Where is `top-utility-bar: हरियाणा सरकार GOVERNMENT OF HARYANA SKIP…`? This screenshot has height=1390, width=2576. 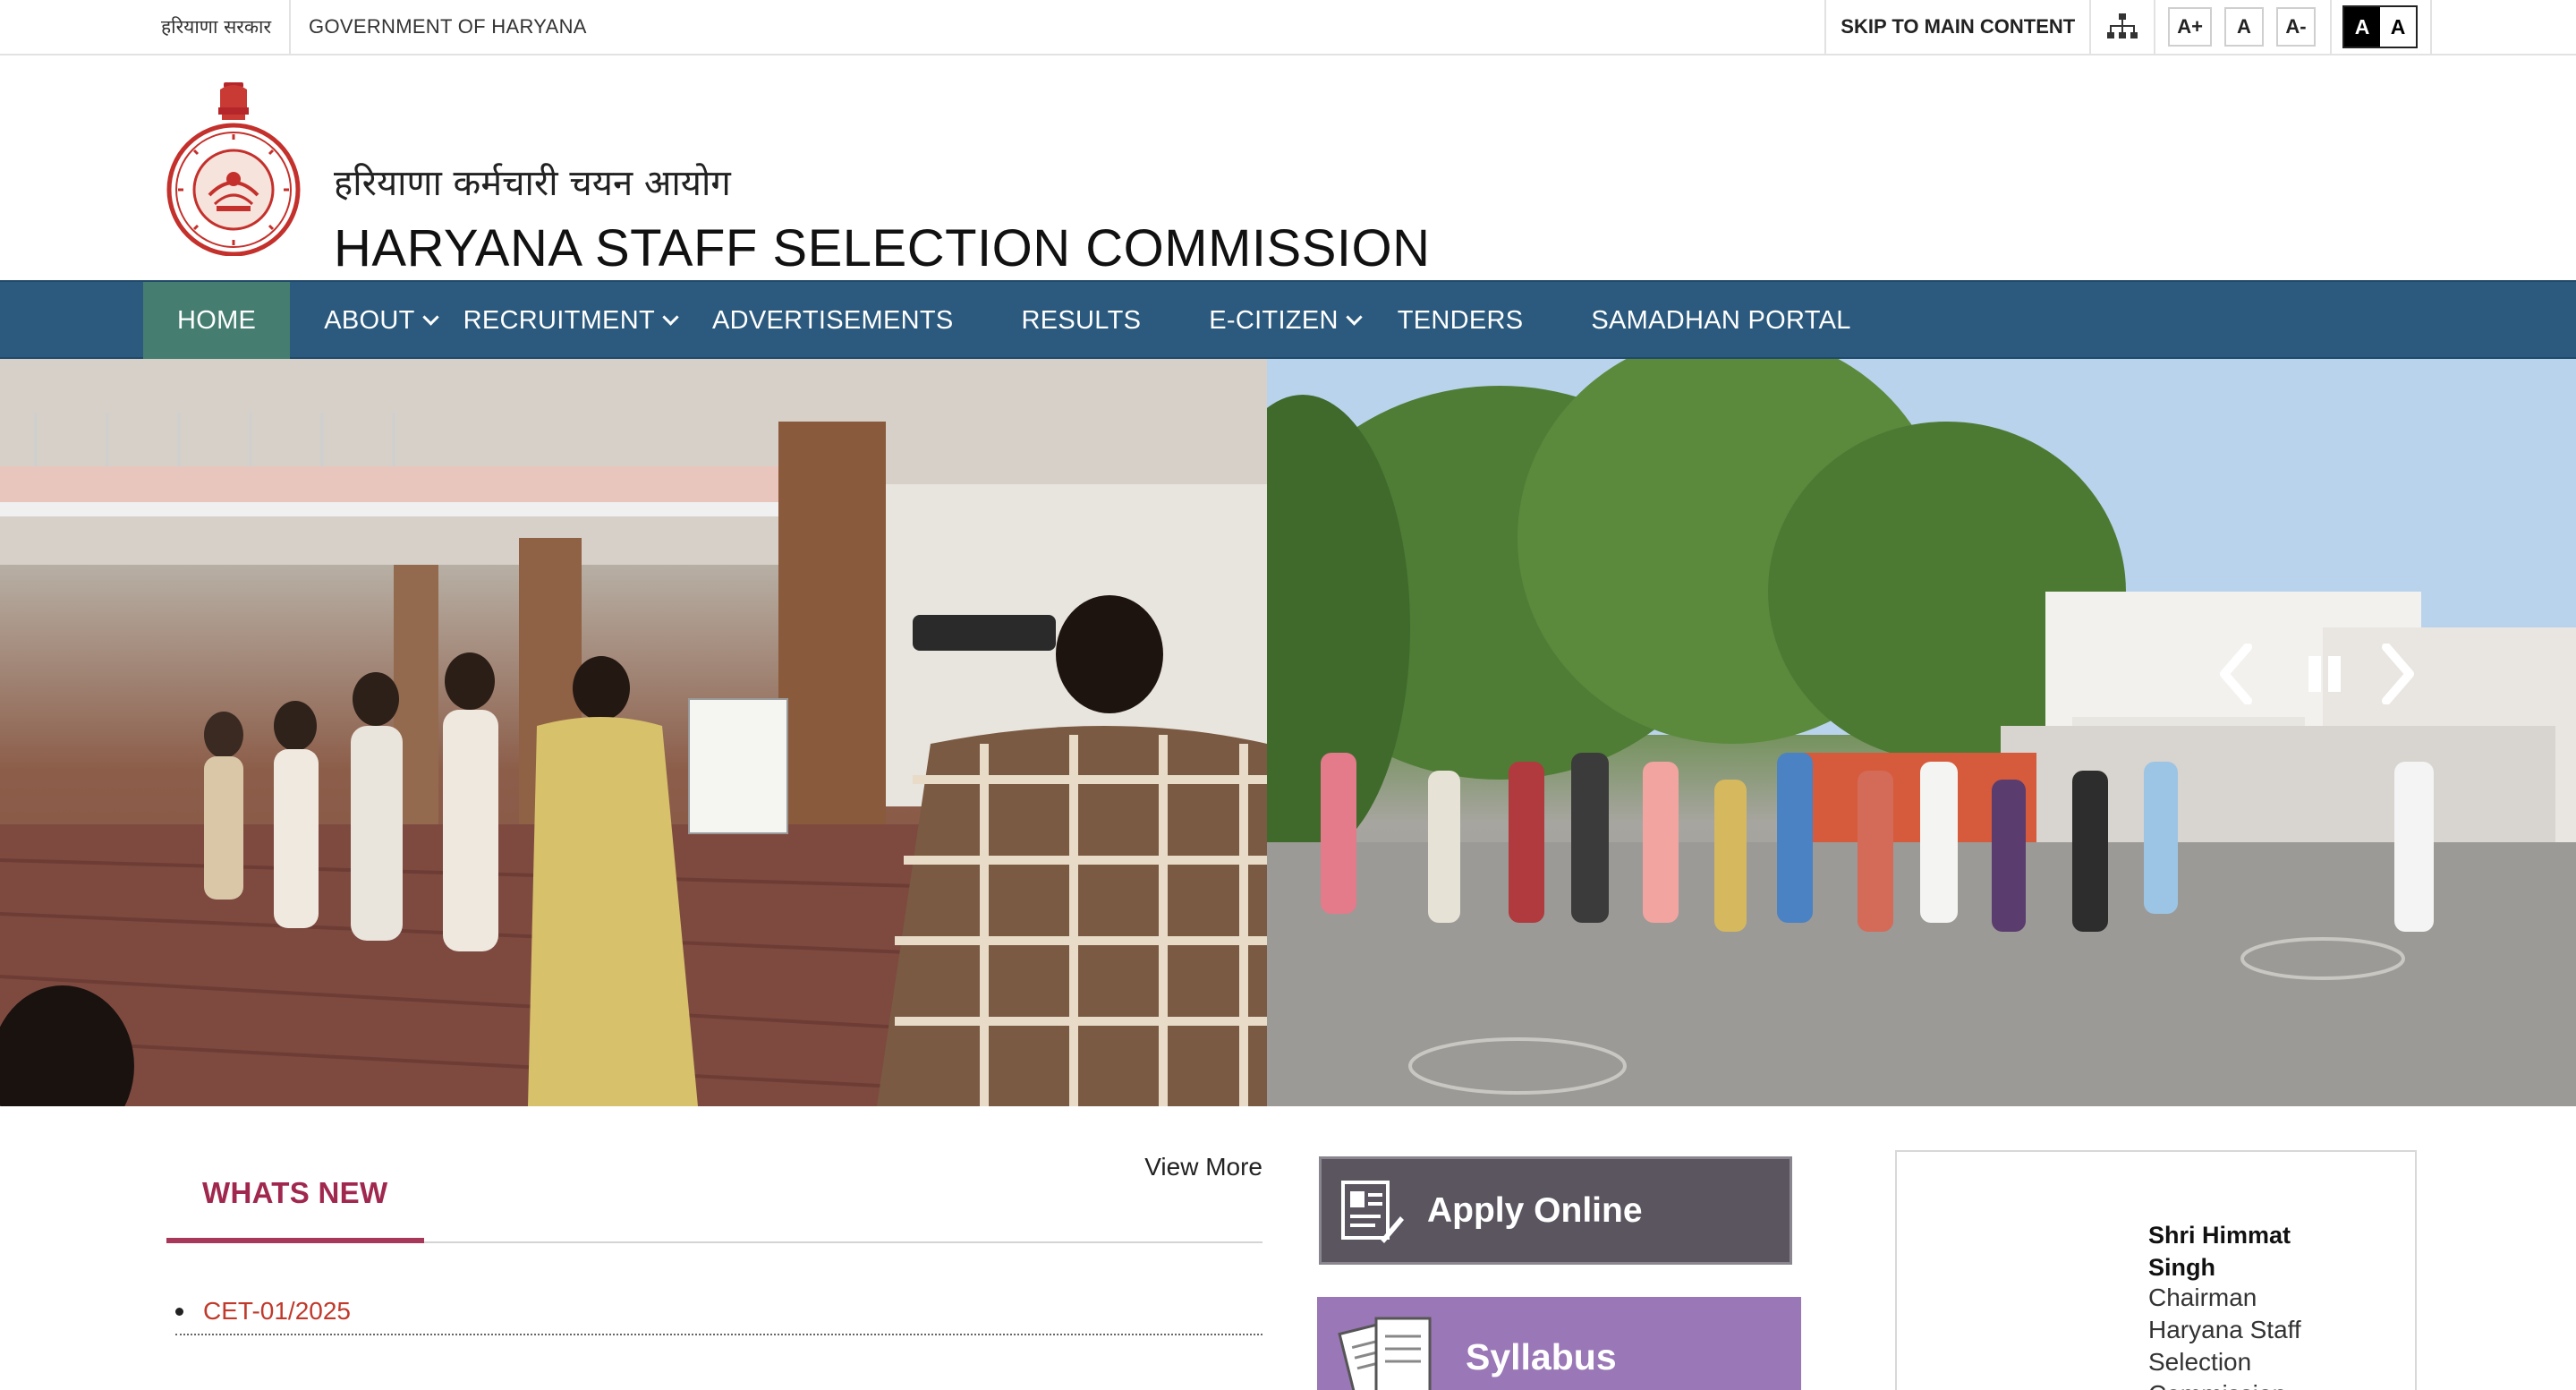
top-utility-bar: हरियाणा सरकार GOVERNMENT OF HARYANA SKIP… is located at coordinates (1288, 27).